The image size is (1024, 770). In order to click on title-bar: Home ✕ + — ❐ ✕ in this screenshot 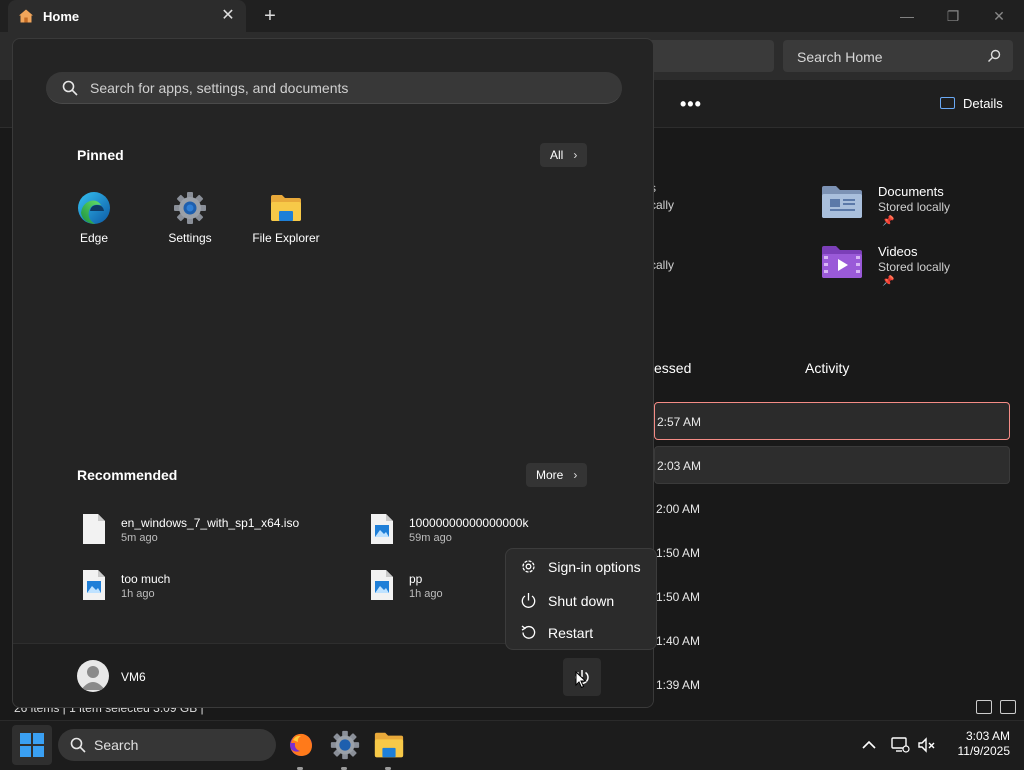, I will do `click(512, 16)`.